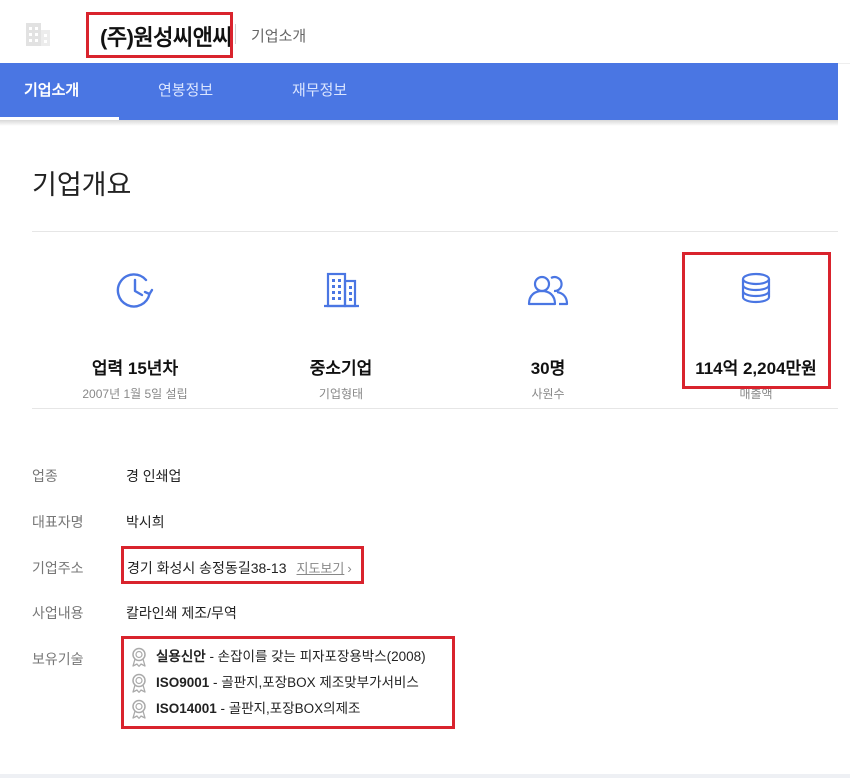 The height and width of the screenshot is (778, 850). What do you see at coordinates (756, 320) in the screenshot?
I see `highlight-revenue` at bounding box center [756, 320].